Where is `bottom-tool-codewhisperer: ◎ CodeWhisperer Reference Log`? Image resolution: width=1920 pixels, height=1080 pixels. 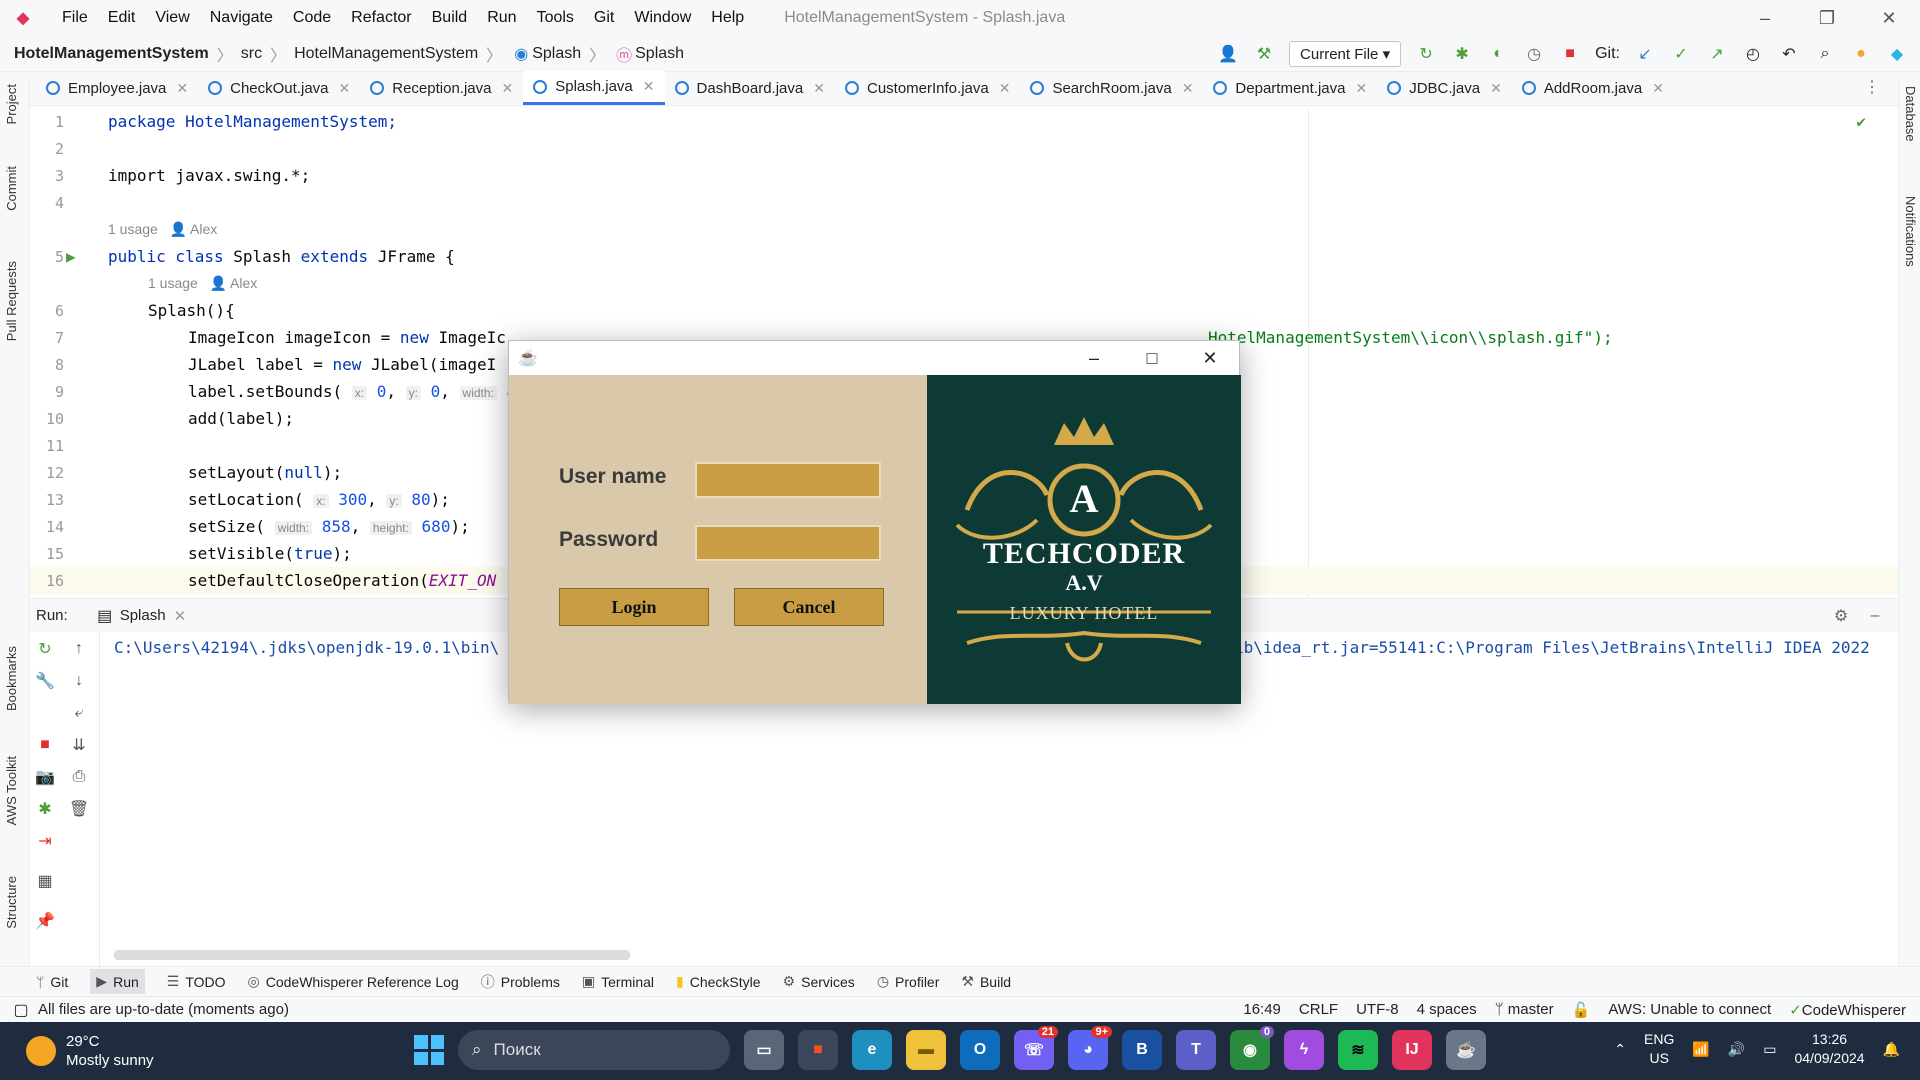
bottom-tool-codewhisperer: ◎ CodeWhisperer Reference Log is located at coordinates (353, 981).